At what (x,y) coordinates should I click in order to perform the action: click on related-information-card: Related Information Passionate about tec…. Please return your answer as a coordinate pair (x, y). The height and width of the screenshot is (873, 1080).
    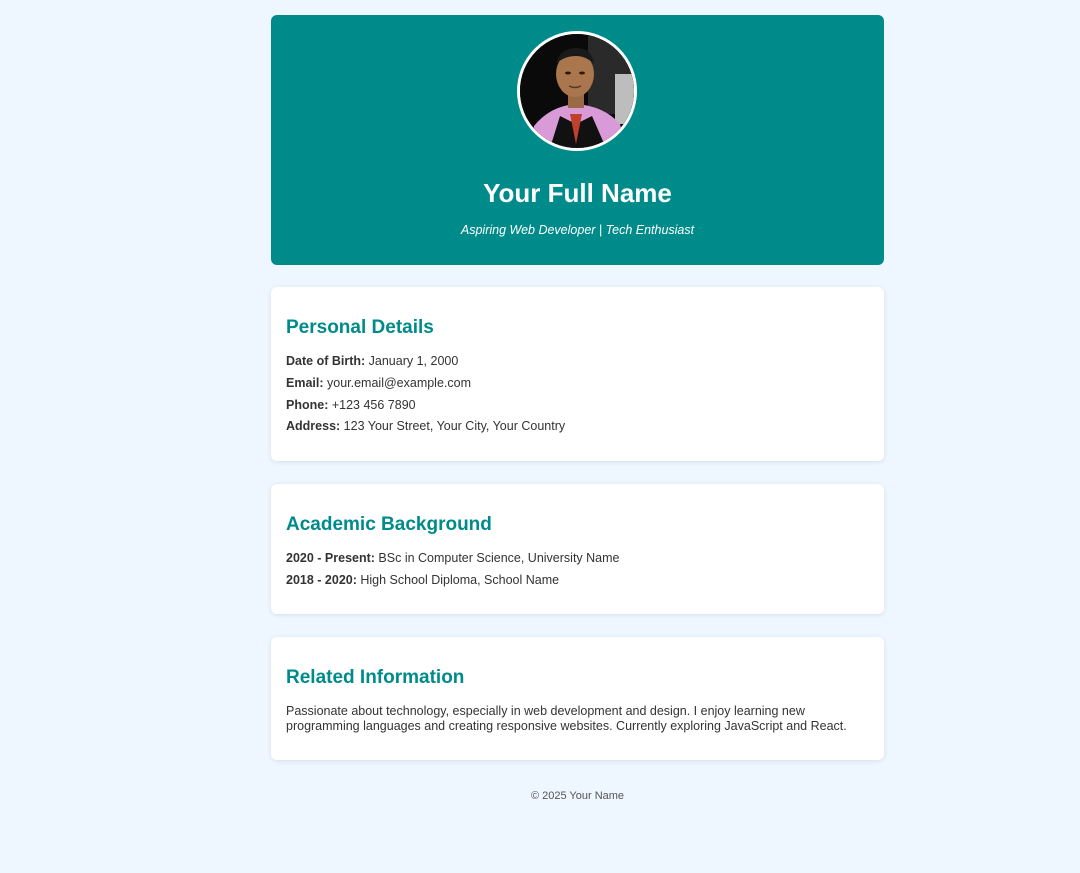
    Looking at the image, I should click on (577, 698).